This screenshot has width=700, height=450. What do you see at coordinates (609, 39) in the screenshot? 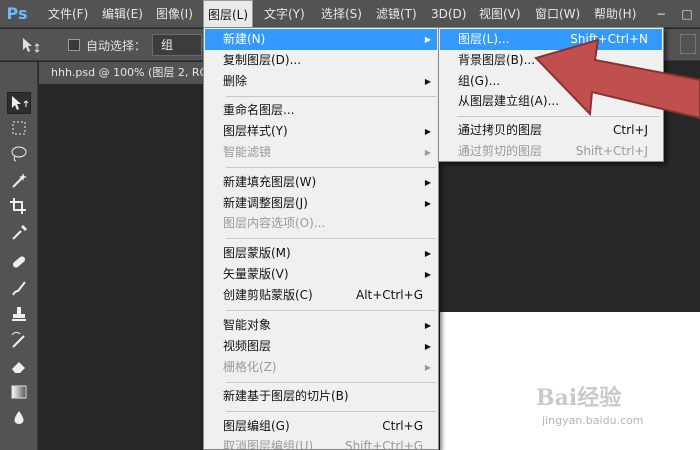
I see `menu-item-shortcut: Shift+Ctrl+N` at bounding box center [609, 39].